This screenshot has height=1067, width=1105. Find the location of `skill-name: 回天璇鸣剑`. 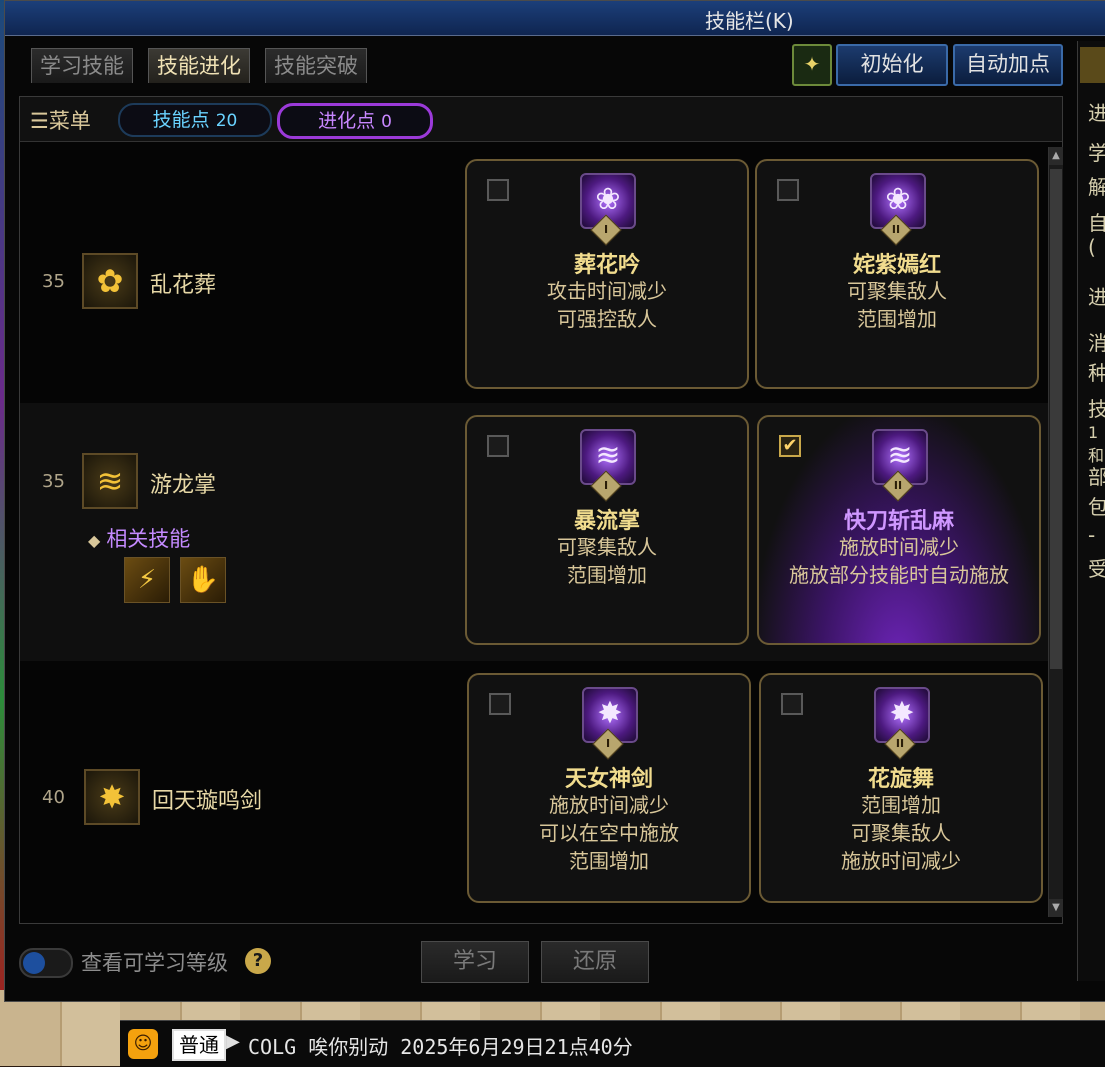

skill-name: 回天璇鸣剑 is located at coordinates (207, 801).